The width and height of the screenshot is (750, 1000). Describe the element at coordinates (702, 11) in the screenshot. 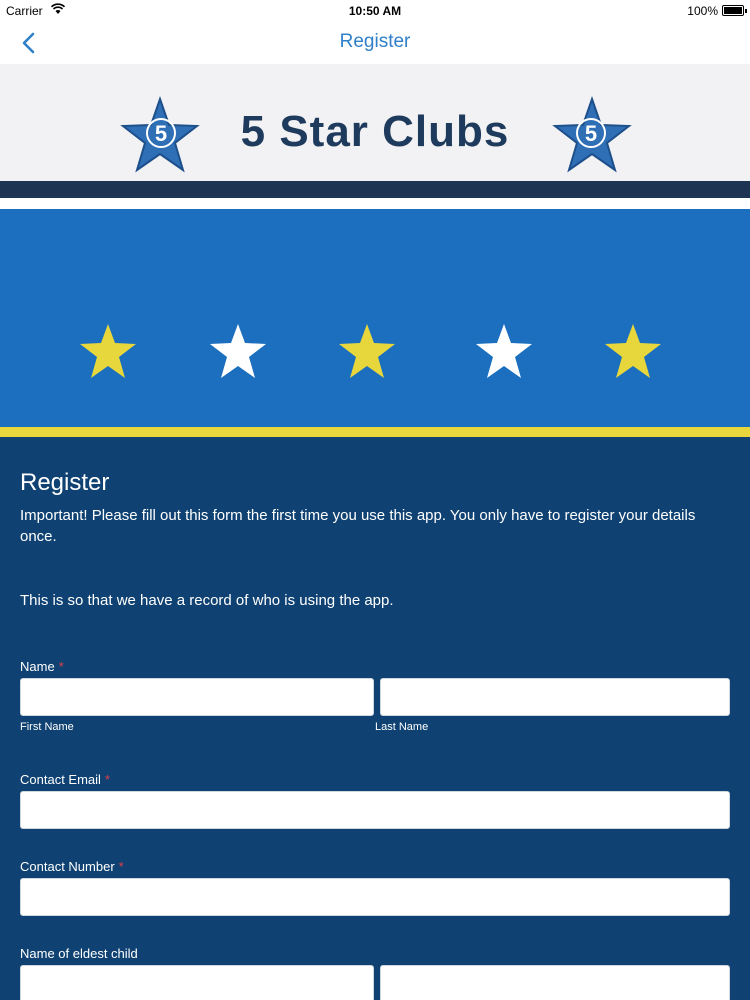

I see `battery-percent: 100%` at that location.